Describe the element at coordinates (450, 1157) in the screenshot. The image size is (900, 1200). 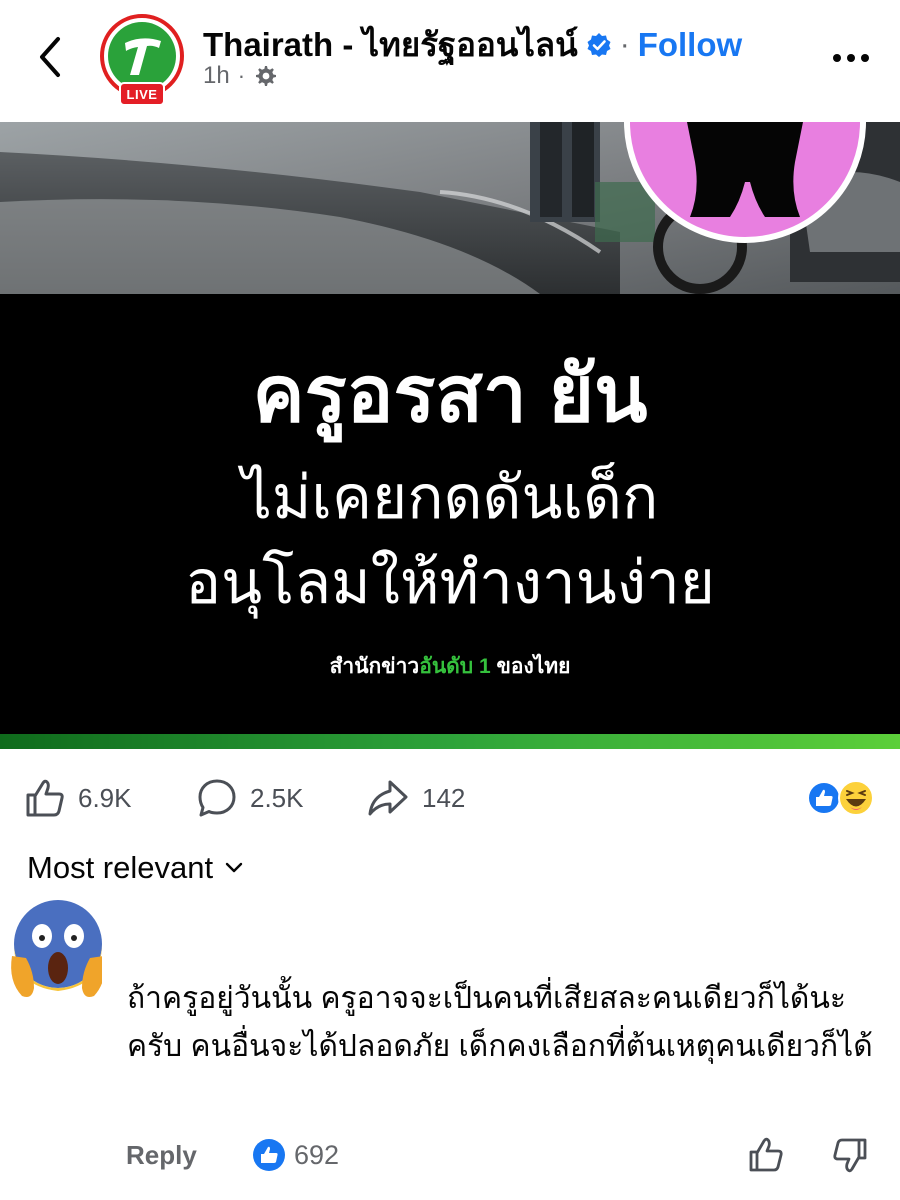
I see `comment-actions: Reply 692` at that location.